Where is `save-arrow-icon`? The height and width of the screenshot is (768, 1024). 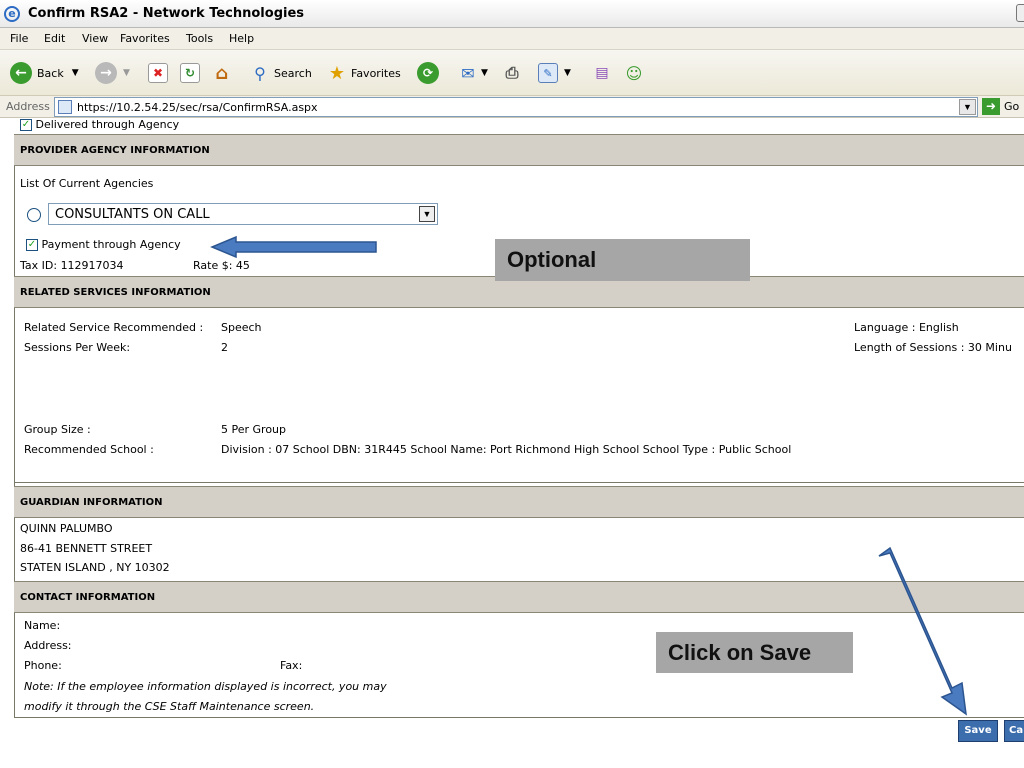
save-arrow-icon is located at coordinates (922, 631).